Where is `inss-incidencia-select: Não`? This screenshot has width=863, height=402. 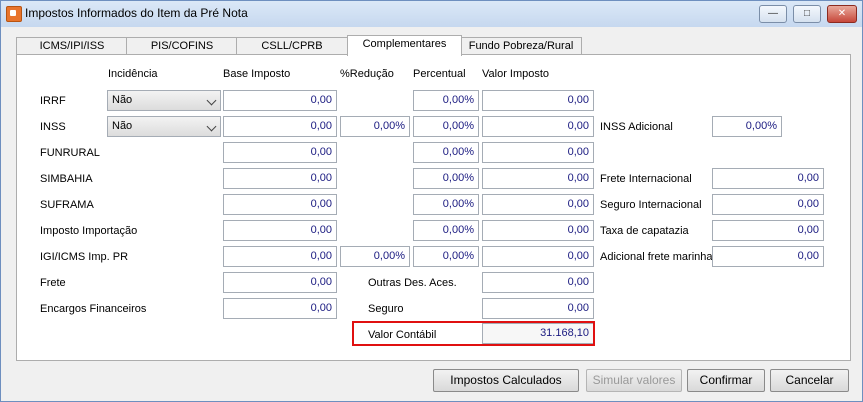 inss-incidencia-select: Não is located at coordinates (164, 126).